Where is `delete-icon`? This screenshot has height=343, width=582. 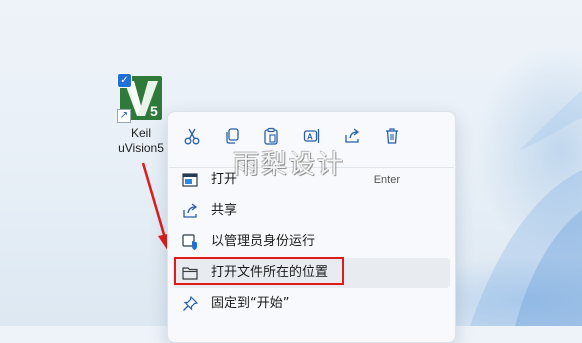 delete-icon is located at coordinates (392, 136).